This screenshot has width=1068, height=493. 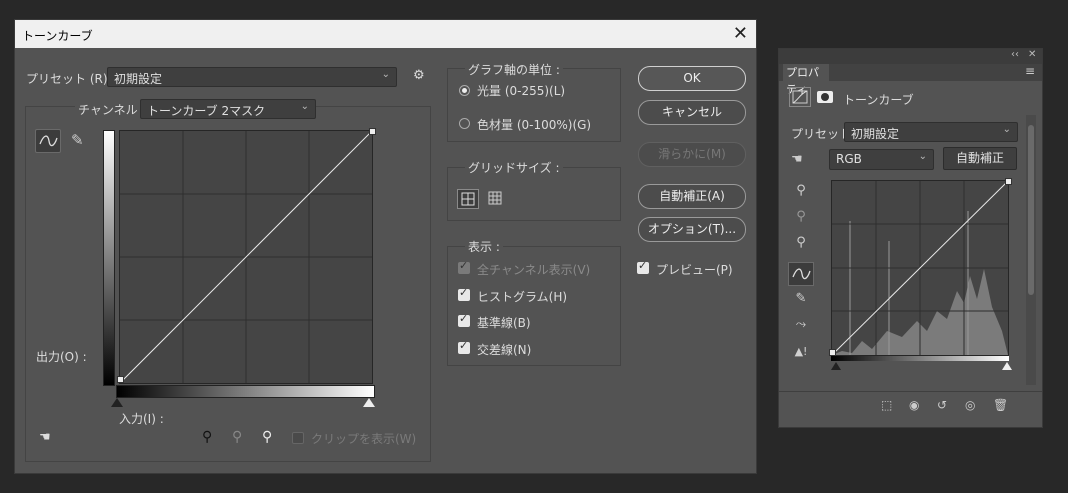 What do you see at coordinates (464, 266) in the screenshot?
I see `channel-overlays-checkbox` at bounding box center [464, 266].